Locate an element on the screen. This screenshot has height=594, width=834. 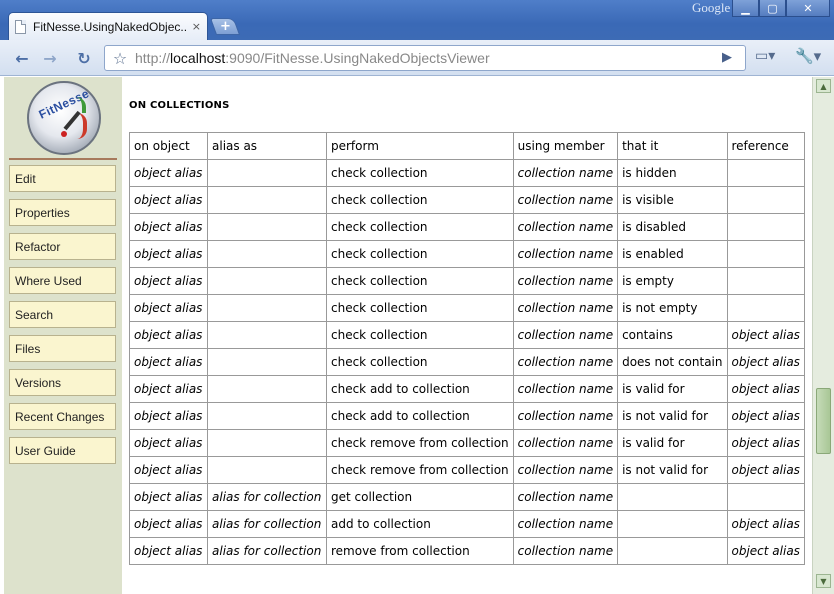
back-arrow-icon: ← is located at coordinates (22, 58).